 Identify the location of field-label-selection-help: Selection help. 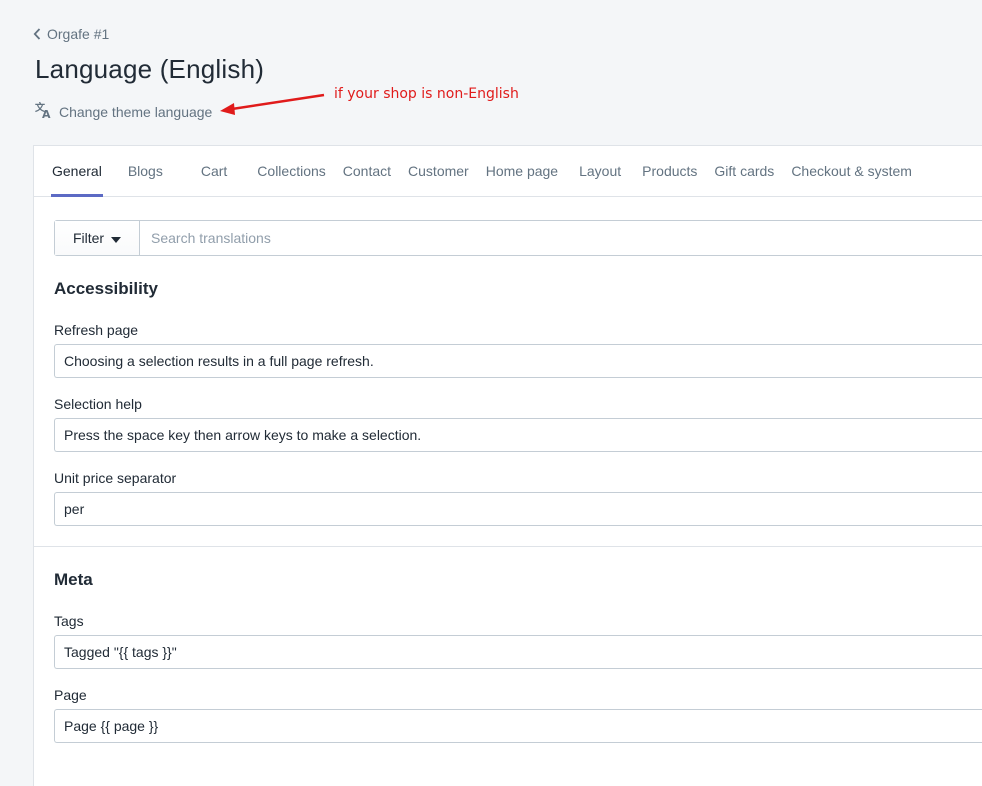
(98, 404).